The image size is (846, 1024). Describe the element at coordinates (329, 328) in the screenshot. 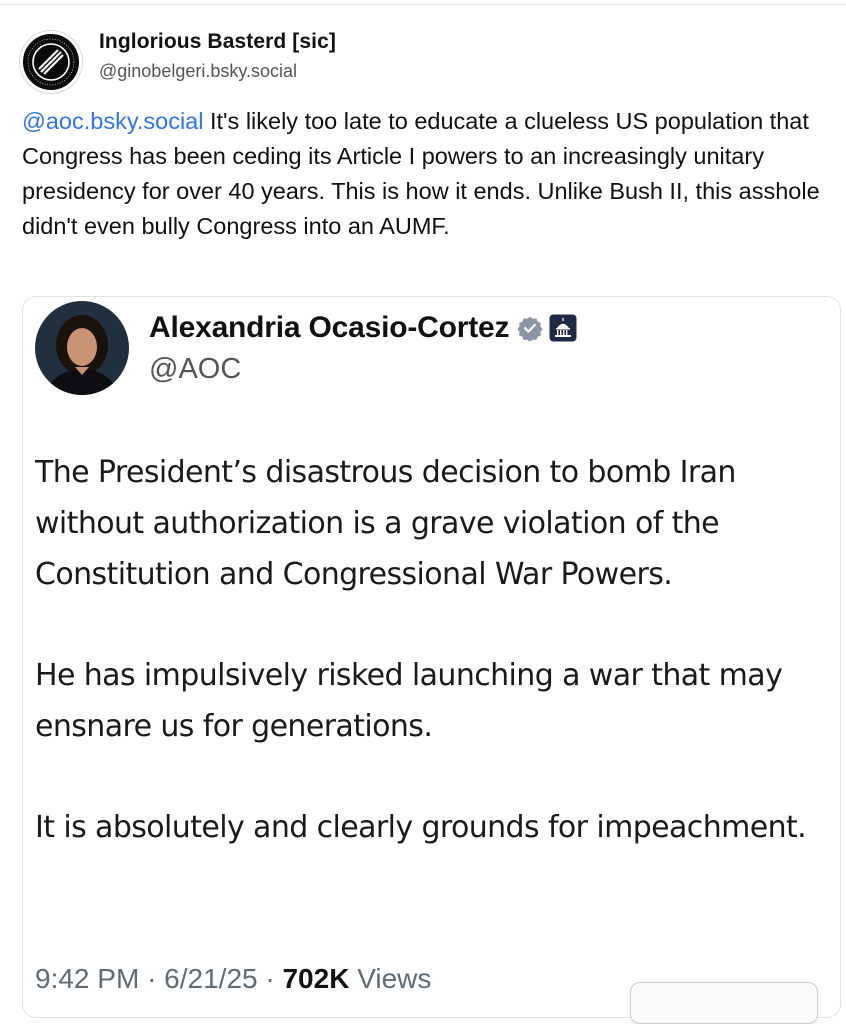

I see `quoted-author-name: Alexandria Ocasio-Cortez` at that location.